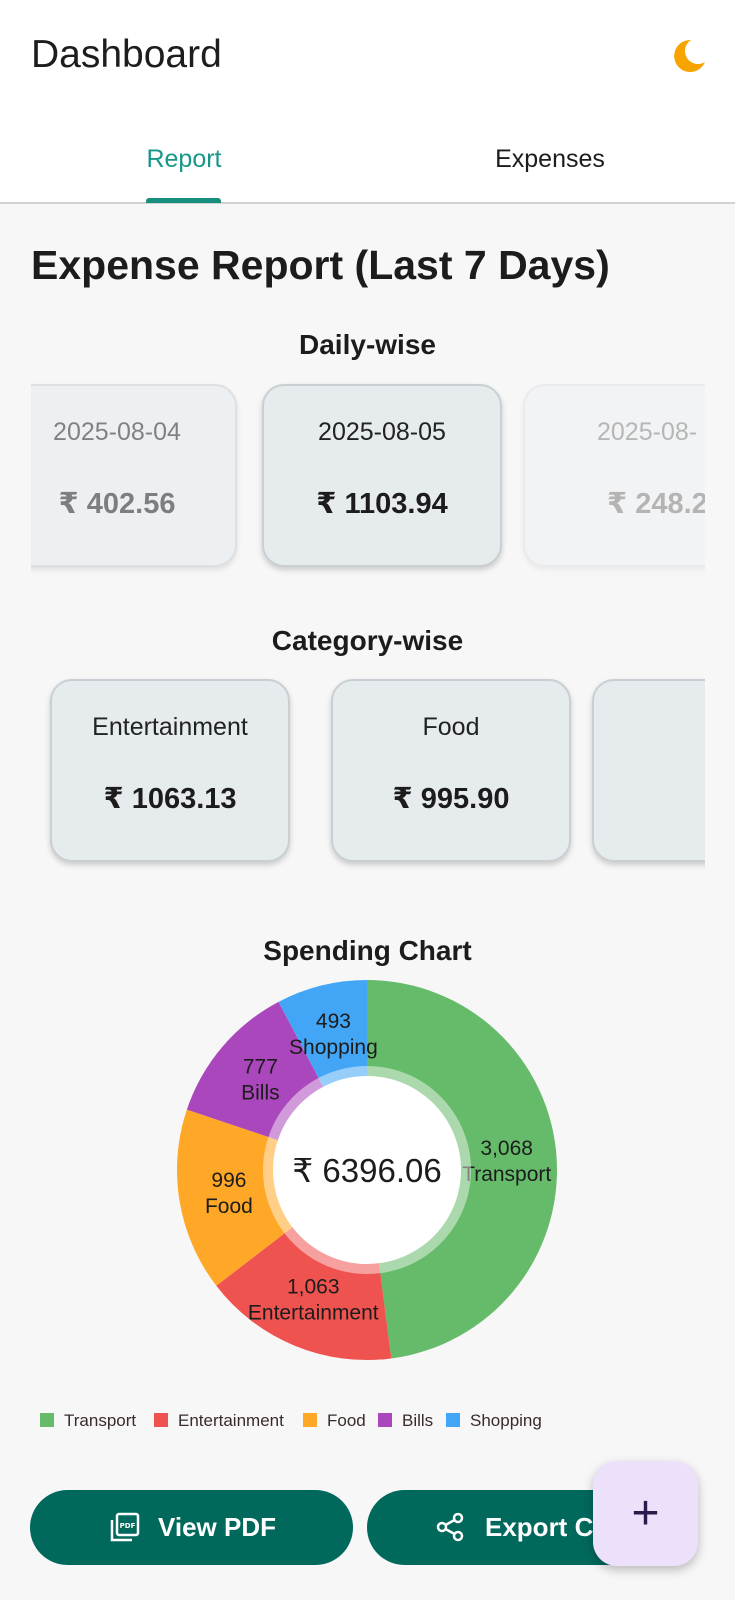  Describe the element at coordinates (418, 1420) in the screenshot. I see `legend-label: Bills` at that location.